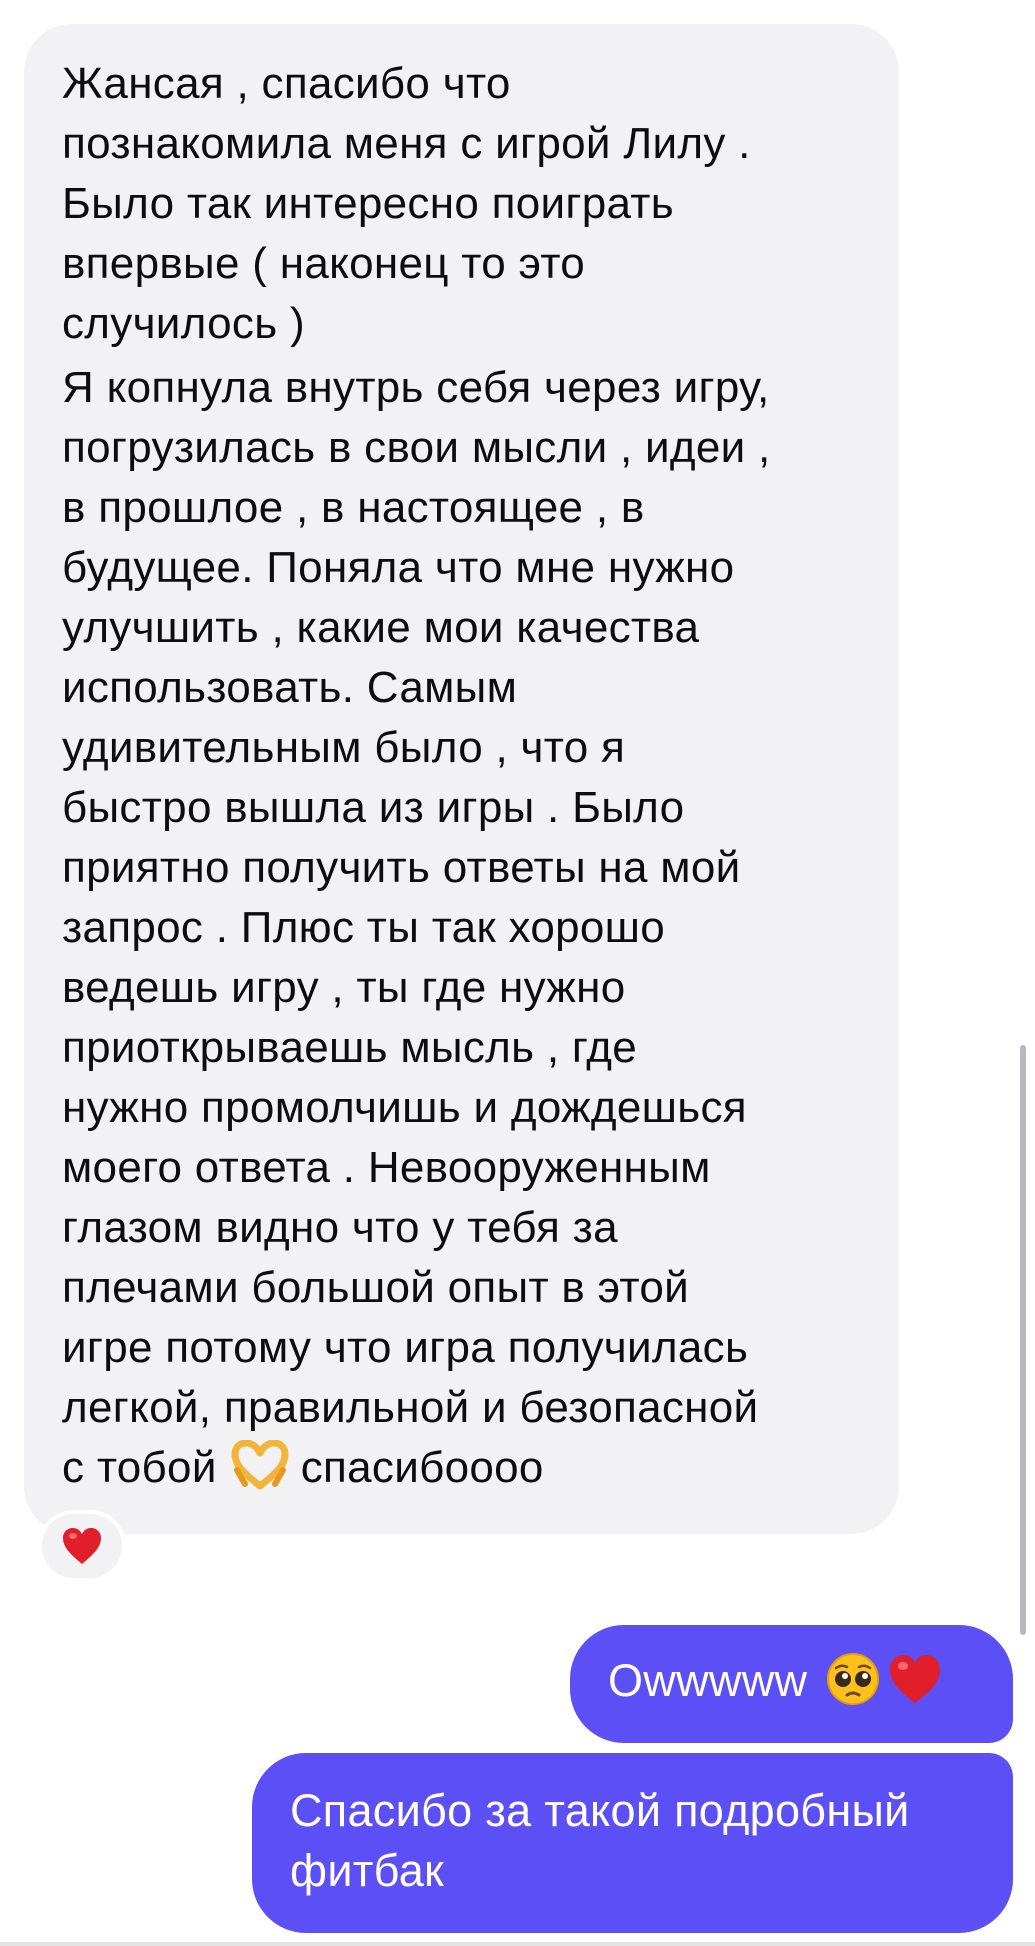 Image resolution: width=1035 pixels, height=1946 pixels. I want to click on outgoing-message-text-1: Owwwww, so click(708, 1680).